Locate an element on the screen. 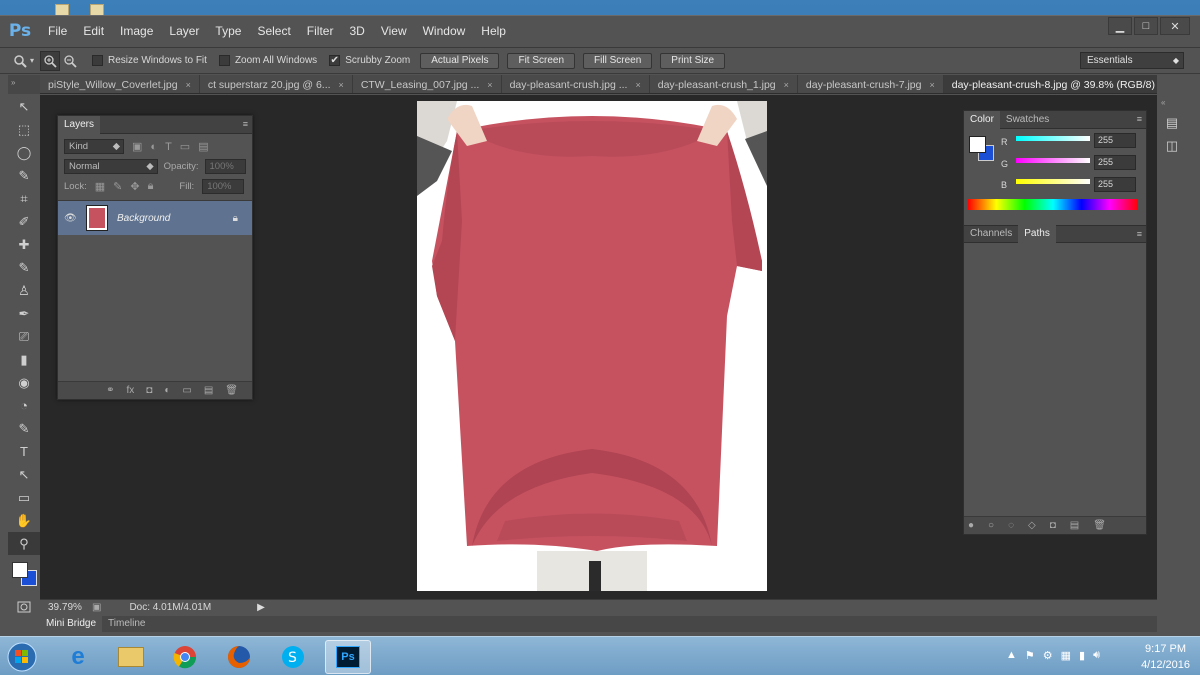 This screenshot has width=1200, height=675. clone-stamp-tool-icon: ♙ is located at coordinates (24, 290).